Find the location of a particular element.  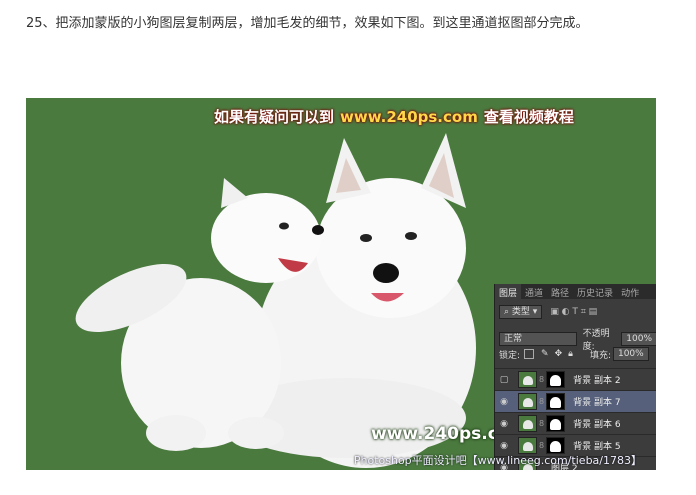

tab-layers: 图层 is located at coordinates (508, 291).